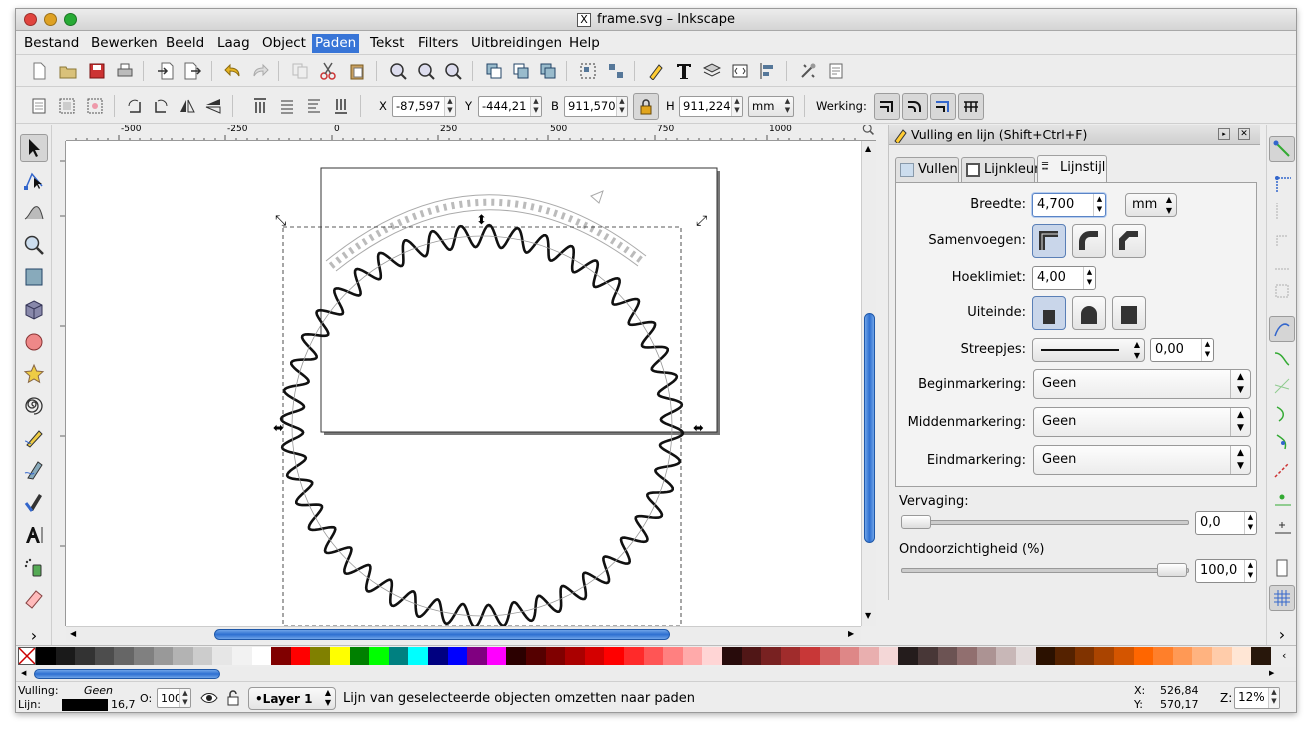  I want to click on opacity-input: 100,0 ▲ ▼, so click(1226, 571).